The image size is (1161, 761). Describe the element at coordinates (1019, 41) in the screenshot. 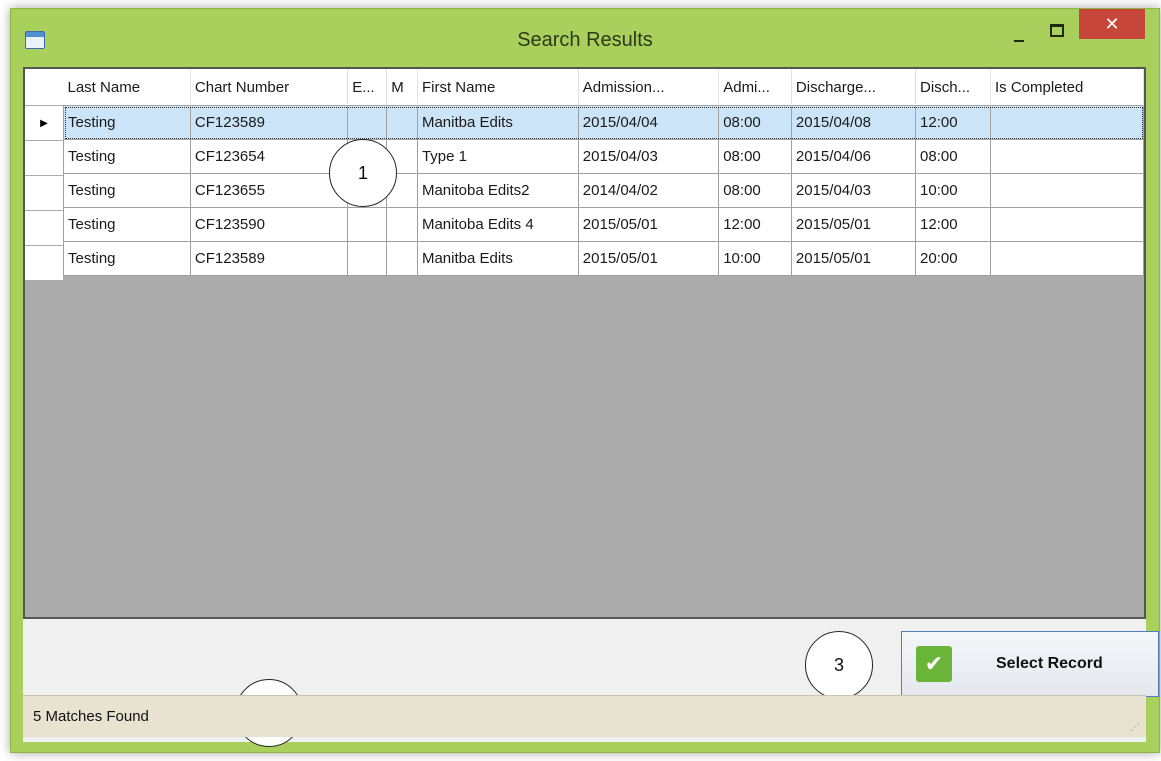

I see `minimize-icon` at that location.